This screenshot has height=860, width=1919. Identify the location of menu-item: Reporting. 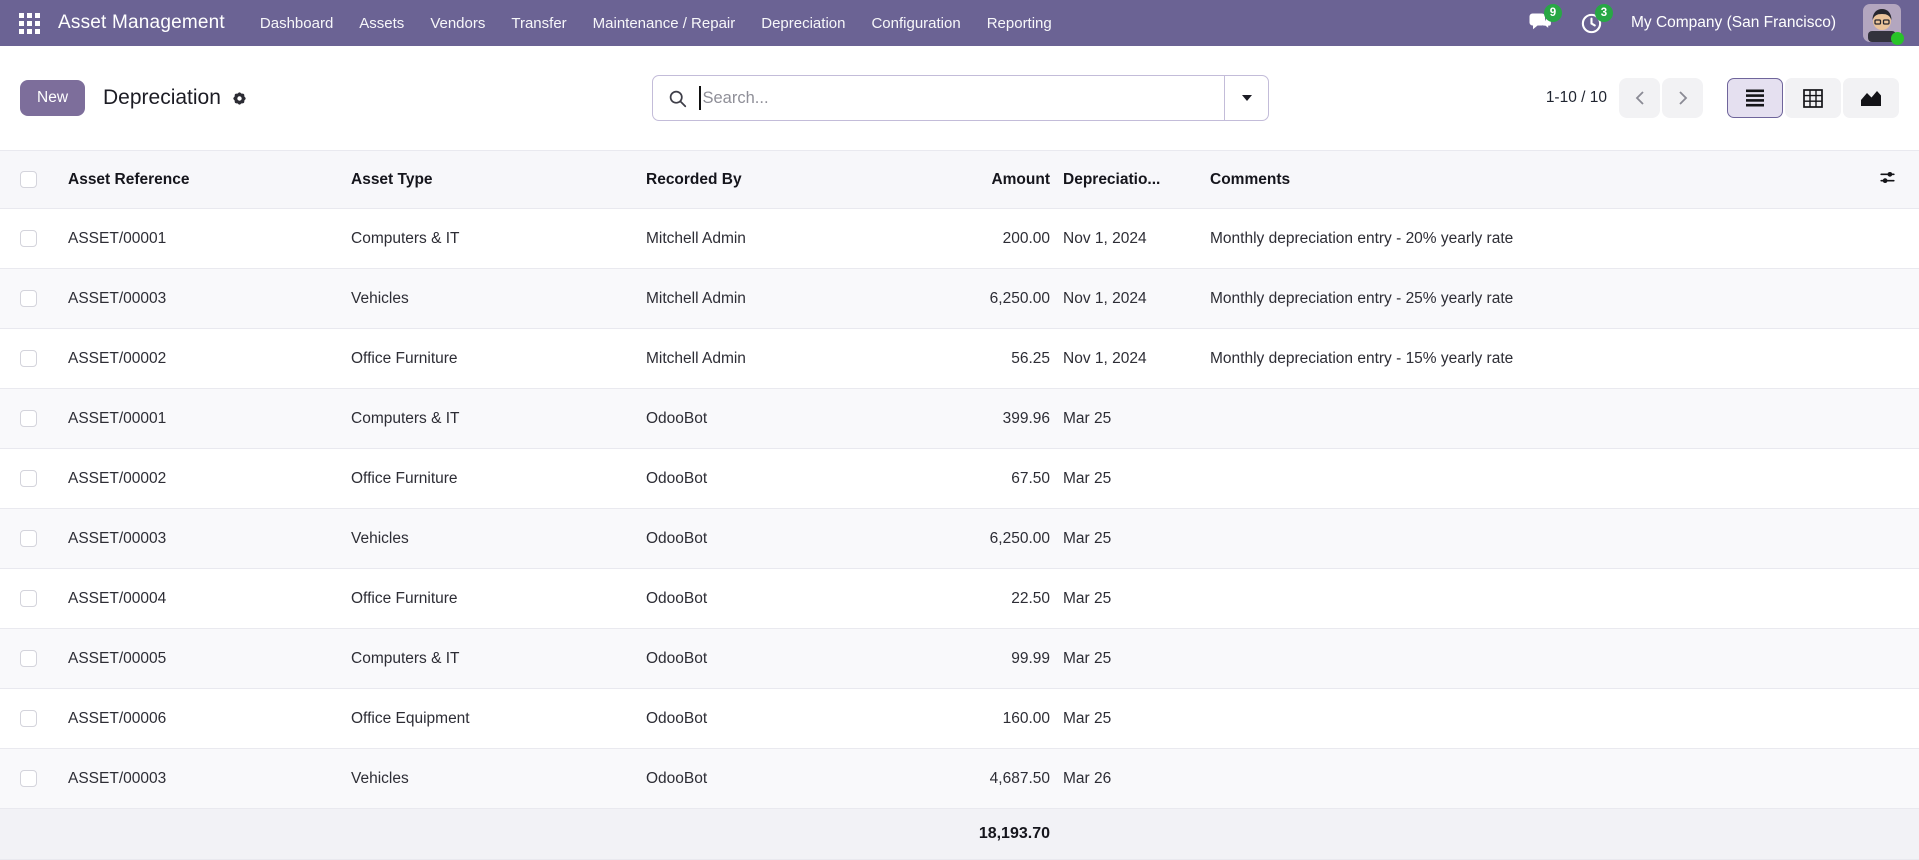
(1019, 23).